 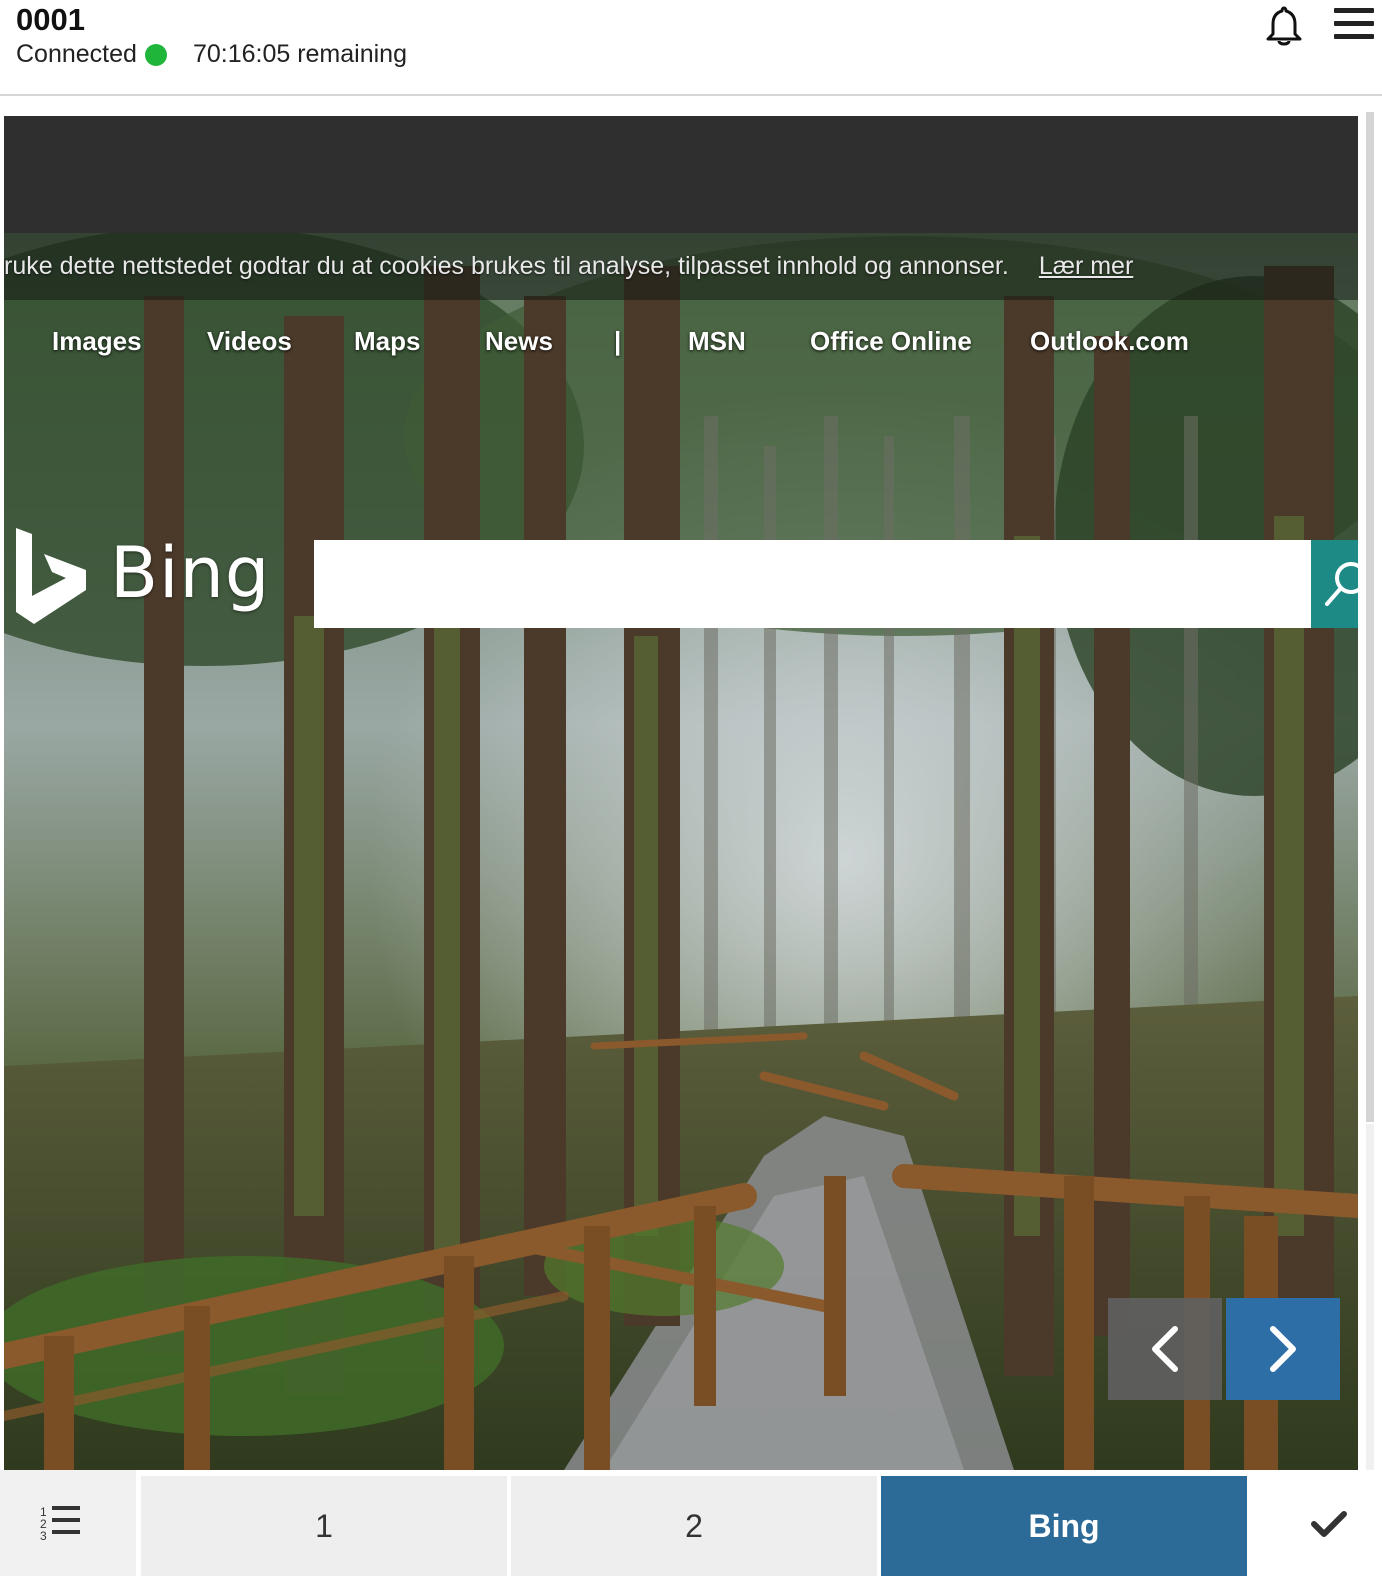 I want to click on bell-icon, so click(x=1284, y=26).